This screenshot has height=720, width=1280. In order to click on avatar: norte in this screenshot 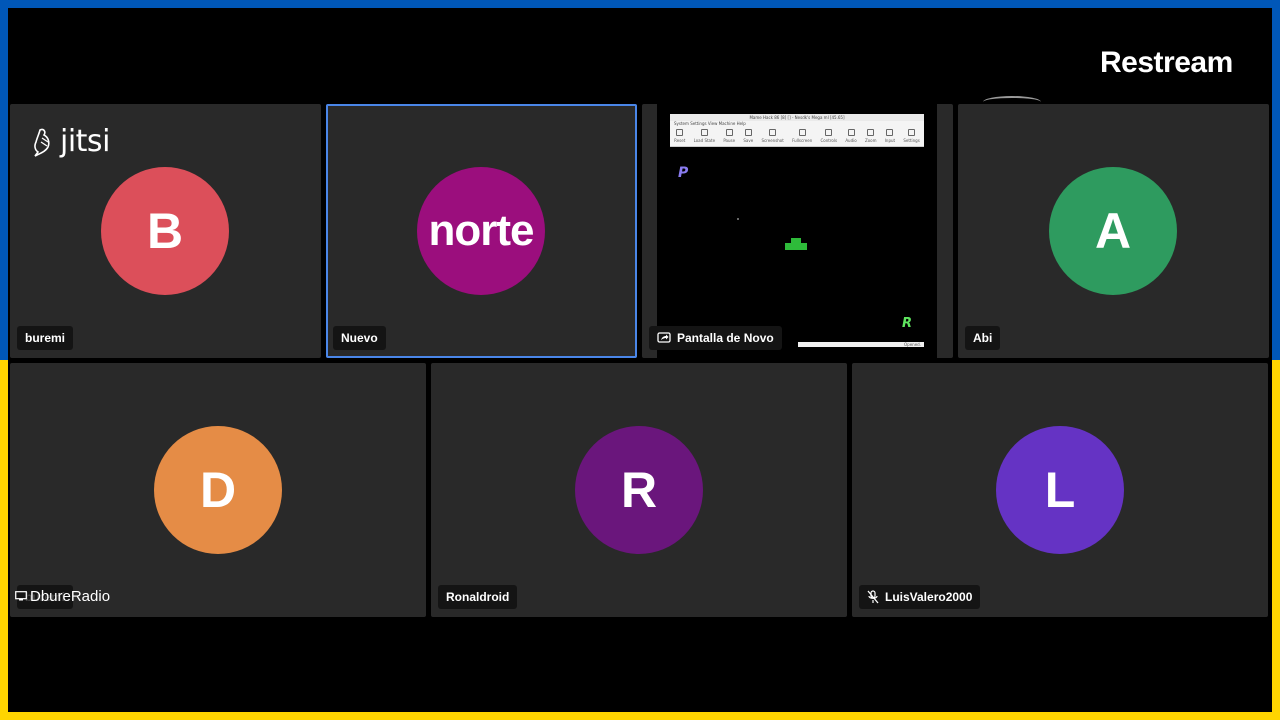, I will do `click(481, 231)`.